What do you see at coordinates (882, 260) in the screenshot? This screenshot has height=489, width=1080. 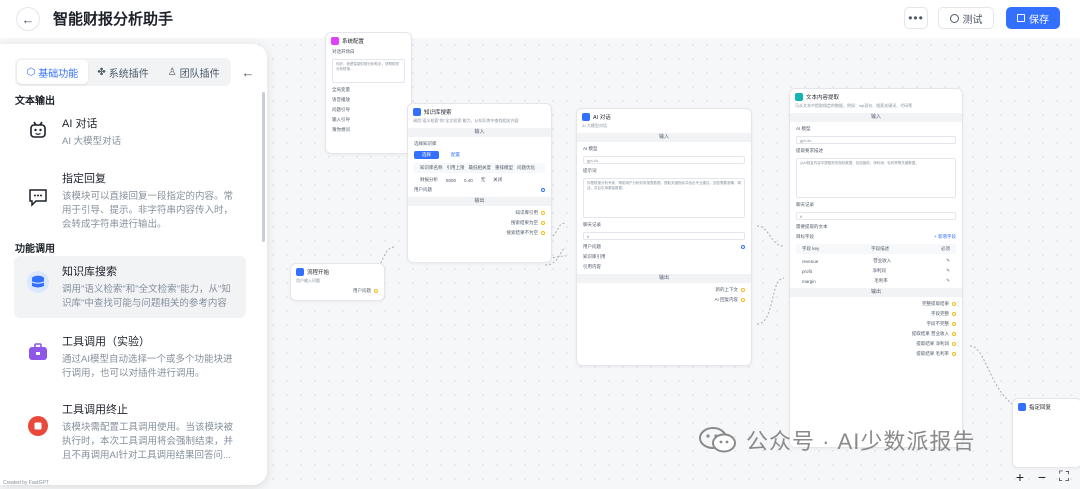 I see `td: 营业收入` at bounding box center [882, 260].